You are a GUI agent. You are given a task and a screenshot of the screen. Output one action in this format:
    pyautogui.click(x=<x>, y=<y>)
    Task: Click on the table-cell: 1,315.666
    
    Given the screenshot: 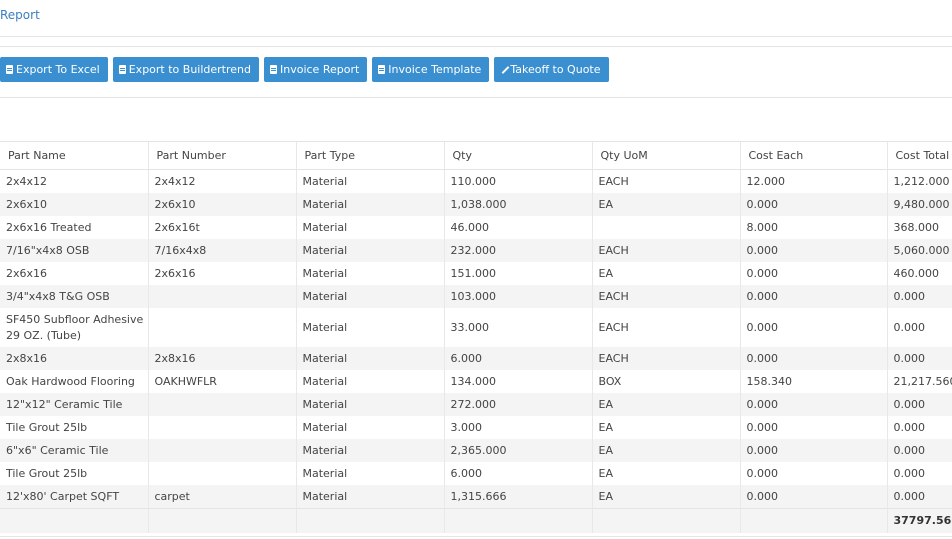 What is the action you would take?
    pyautogui.click(x=517, y=497)
    